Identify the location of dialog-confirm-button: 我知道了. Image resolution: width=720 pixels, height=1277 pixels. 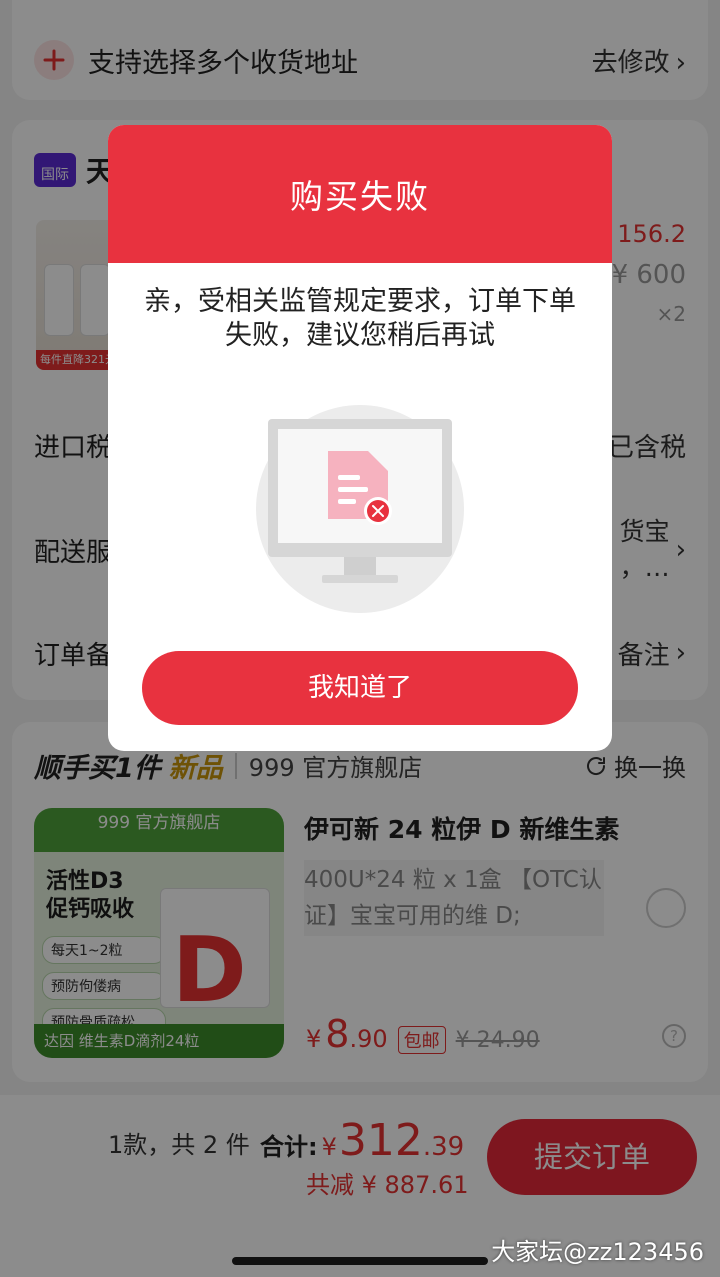
(360, 688).